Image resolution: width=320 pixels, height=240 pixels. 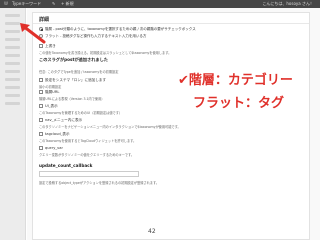 What do you see at coordinates (41, 80) in the screenshot?
I see `system-checkbox` at bounding box center [41, 80].